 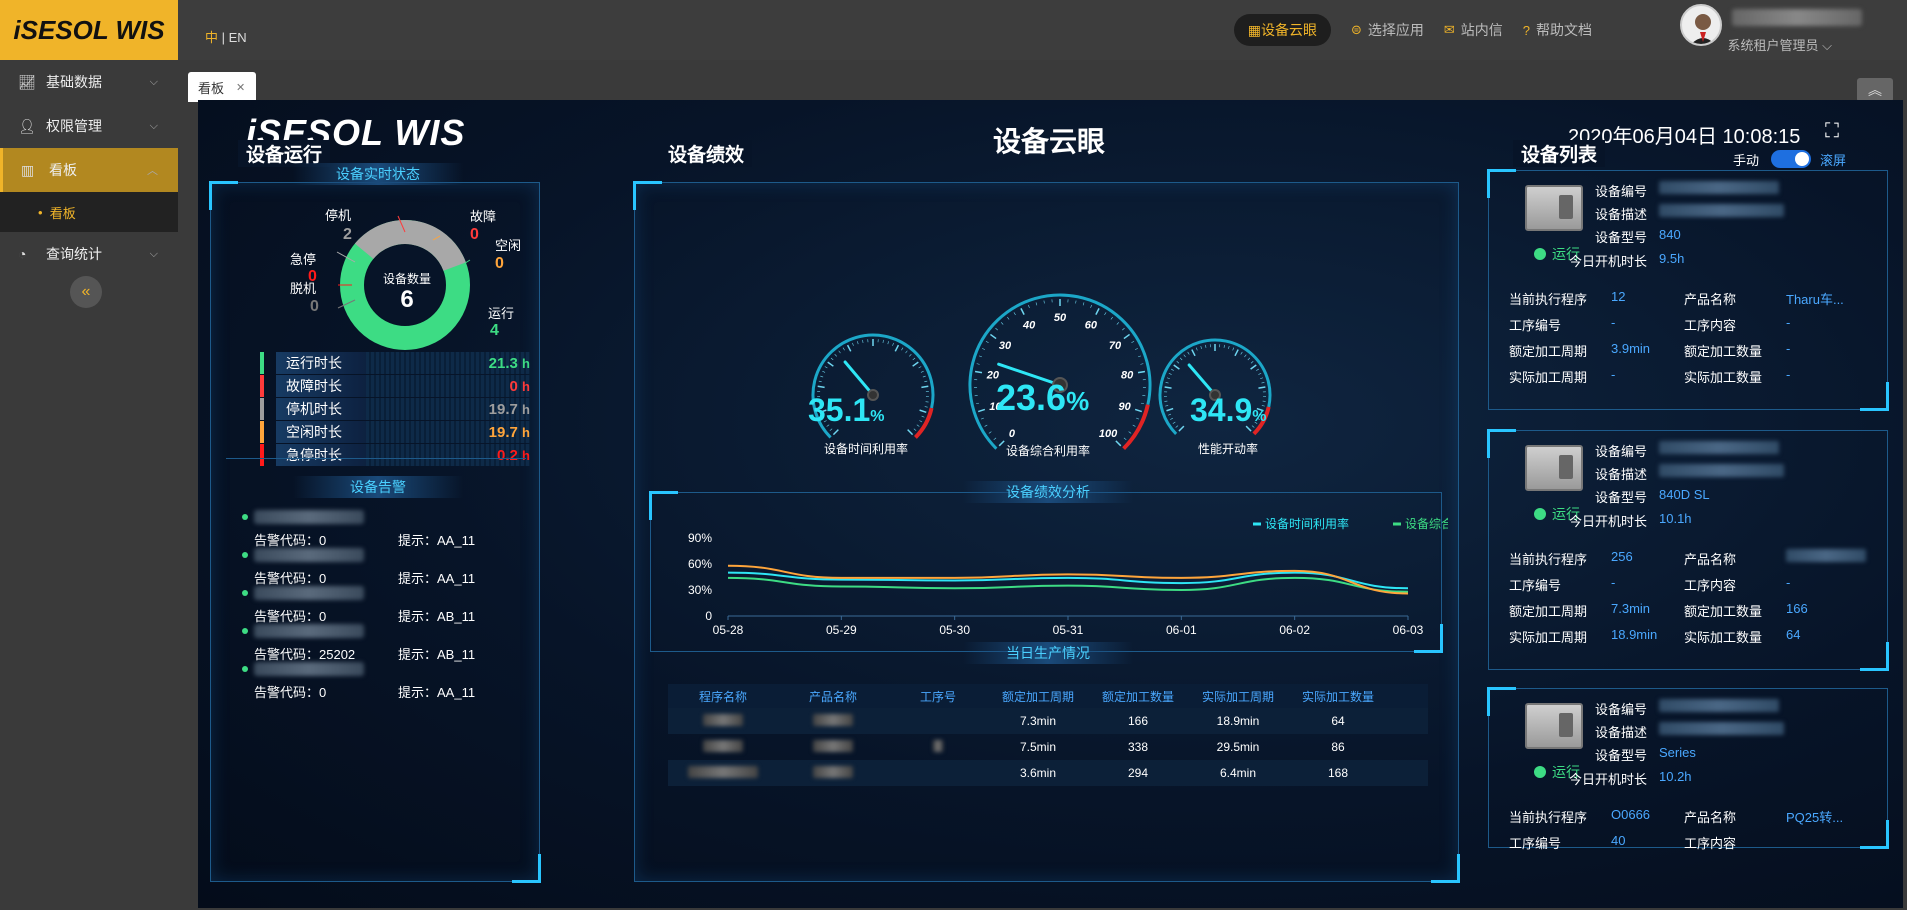 What do you see at coordinates (1387, 30) in the screenshot?
I see `nav-select-app: ⊜ 选择应用` at bounding box center [1387, 30].